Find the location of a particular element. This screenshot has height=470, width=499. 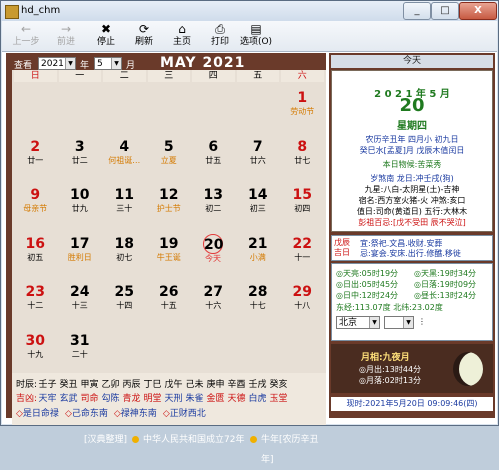

calendar-day-cell: 11 三十 is located at coordinates (124, 200).